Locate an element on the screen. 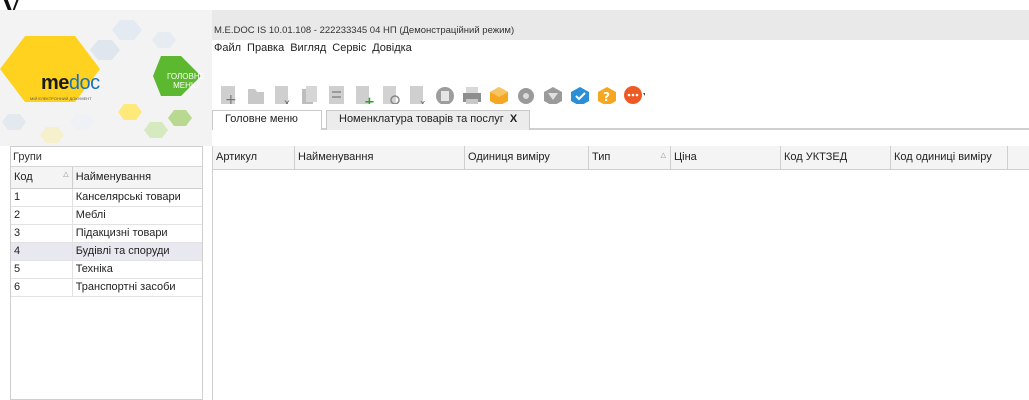 The height and width of the screenshot is (400, 1029). groups-header: Код △ Найменування is located at coordinates (106, 178).